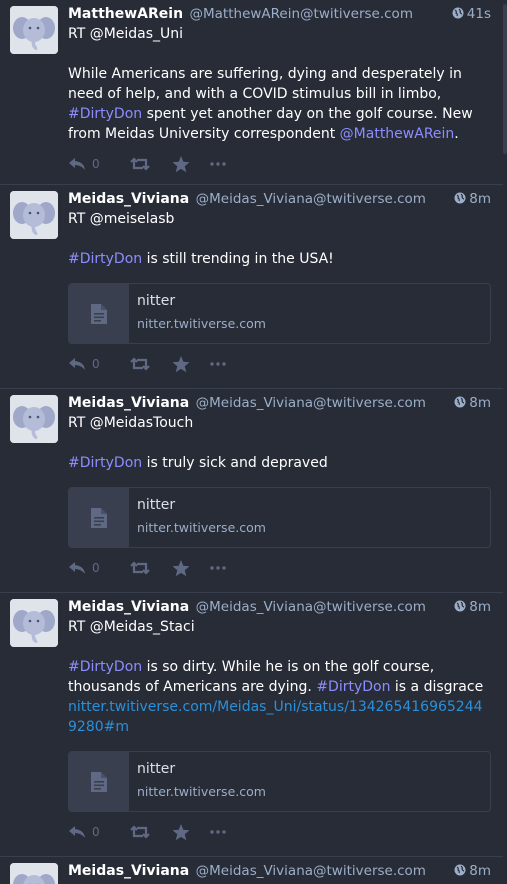 Image resolution: width=507 pixels, height=884 pixels. I want to click on scrollbar, so click(505, 442).